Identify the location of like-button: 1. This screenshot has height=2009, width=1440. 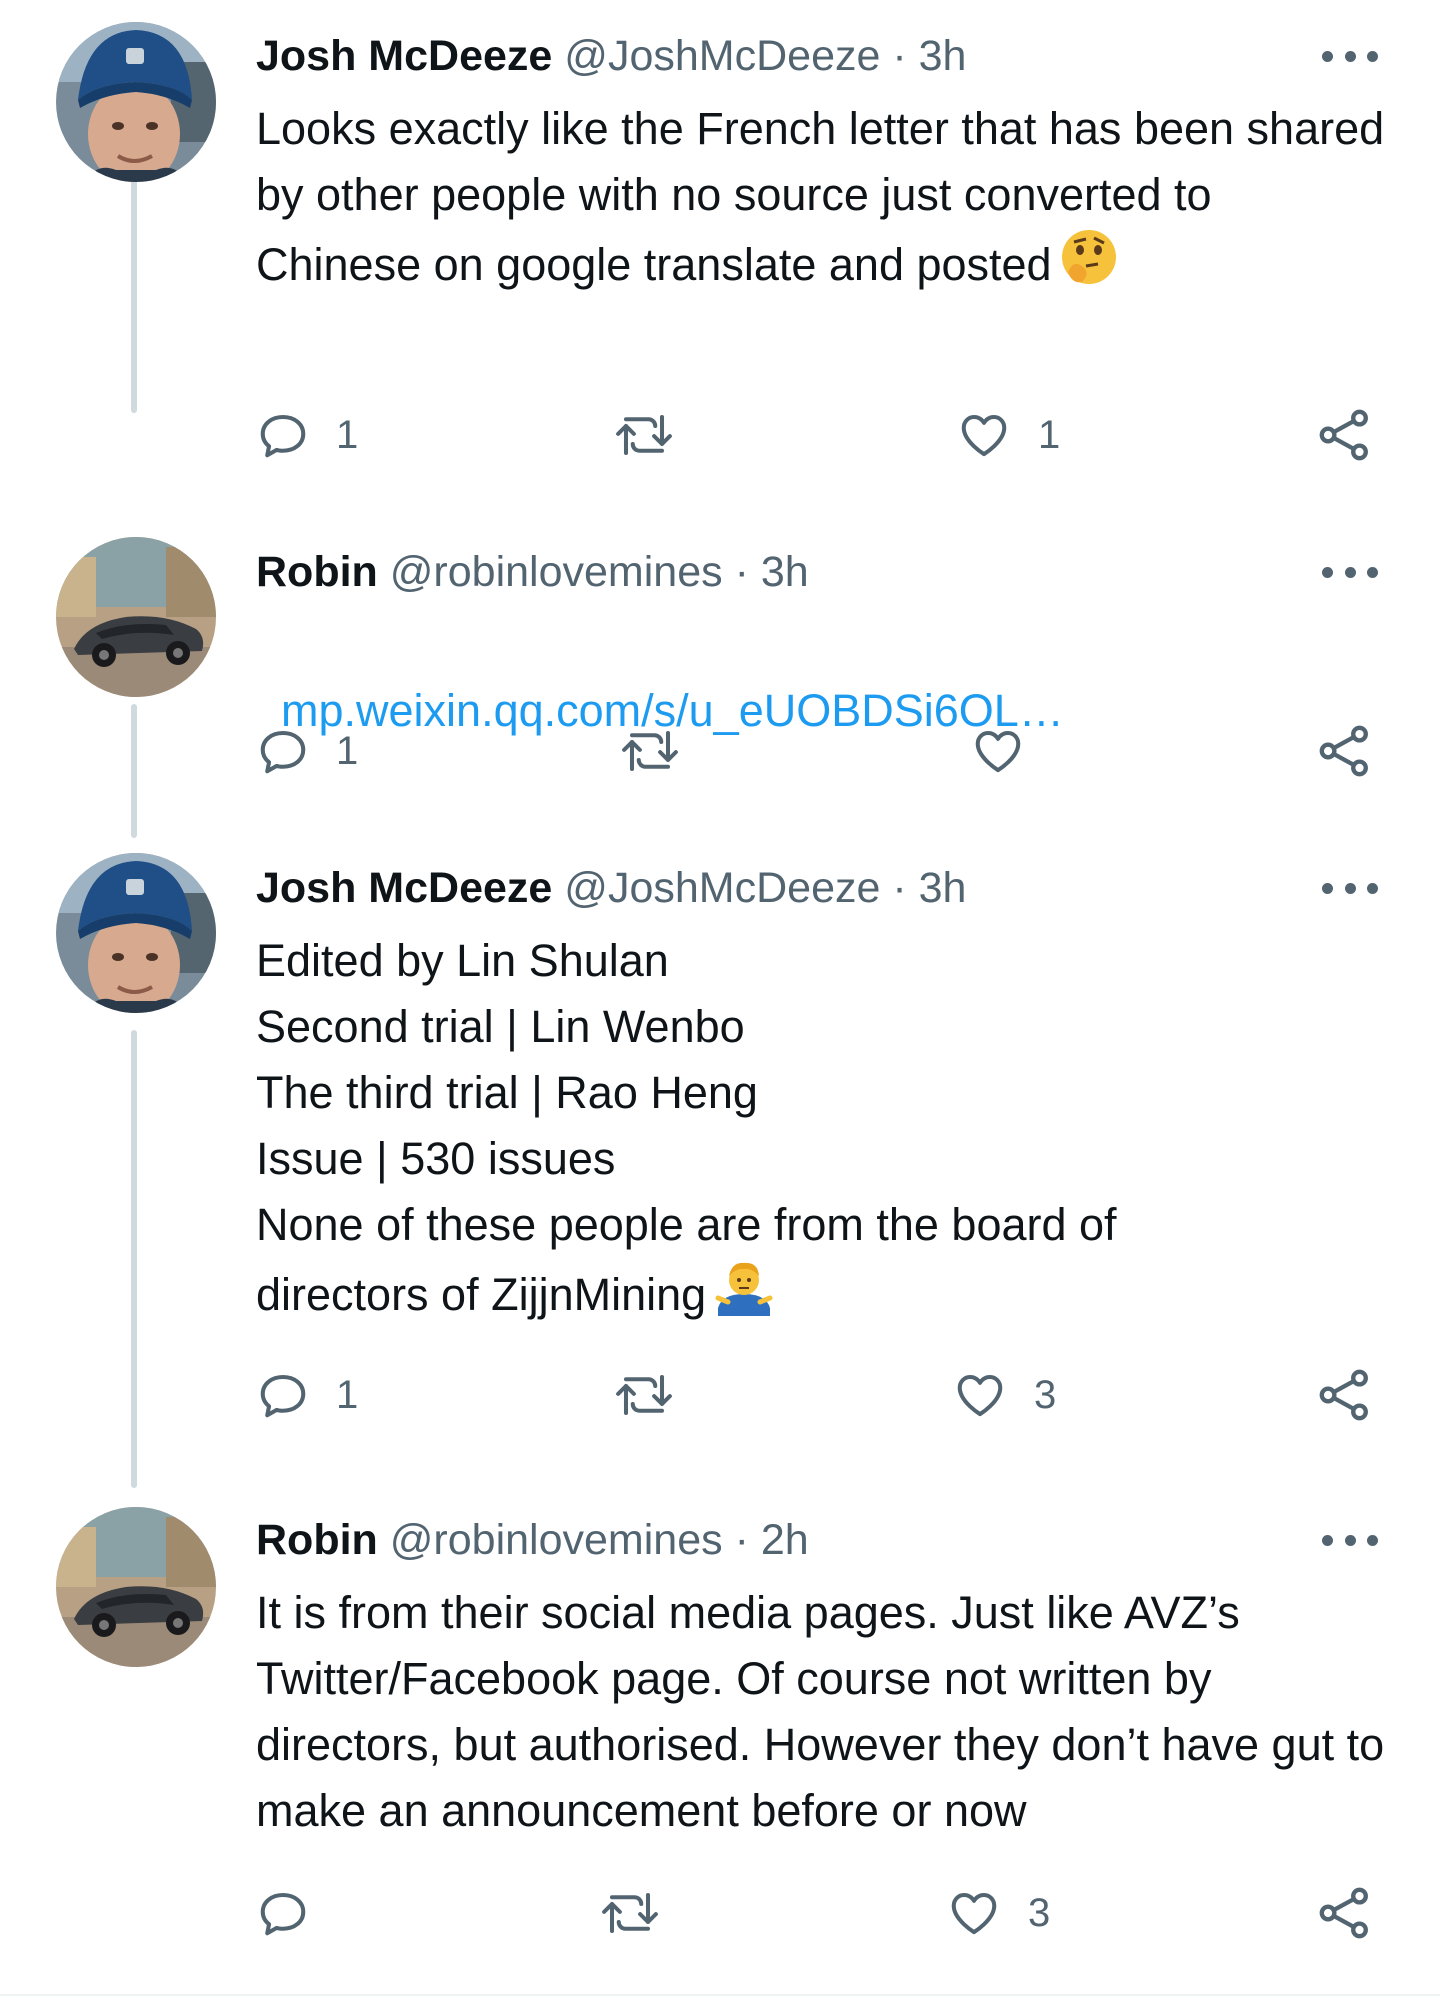
(1008, 435).